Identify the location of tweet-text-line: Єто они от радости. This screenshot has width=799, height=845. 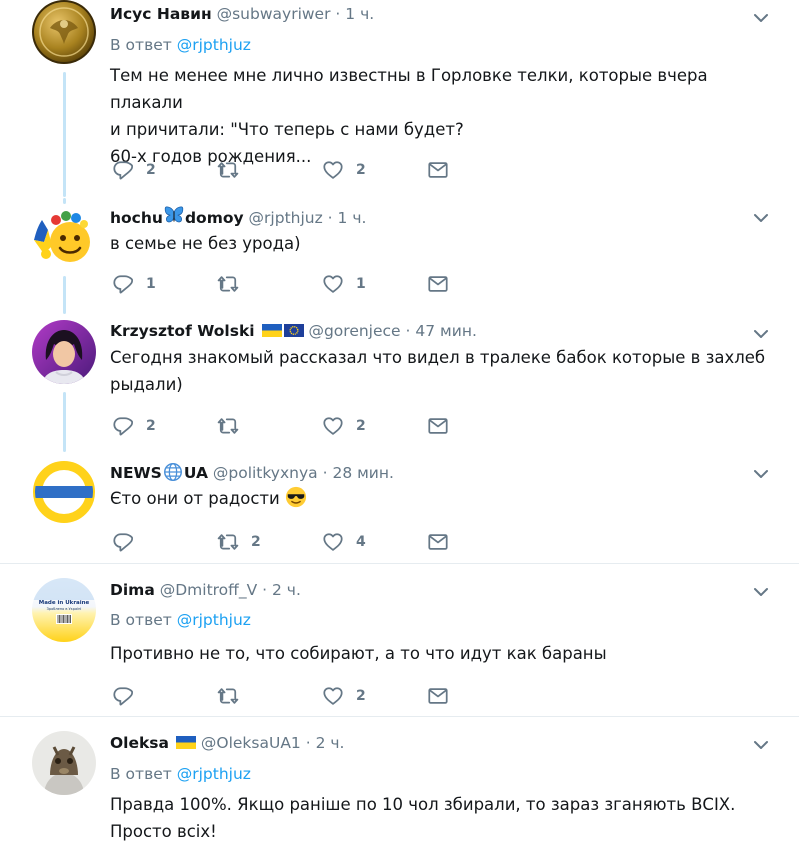
(195, 498).